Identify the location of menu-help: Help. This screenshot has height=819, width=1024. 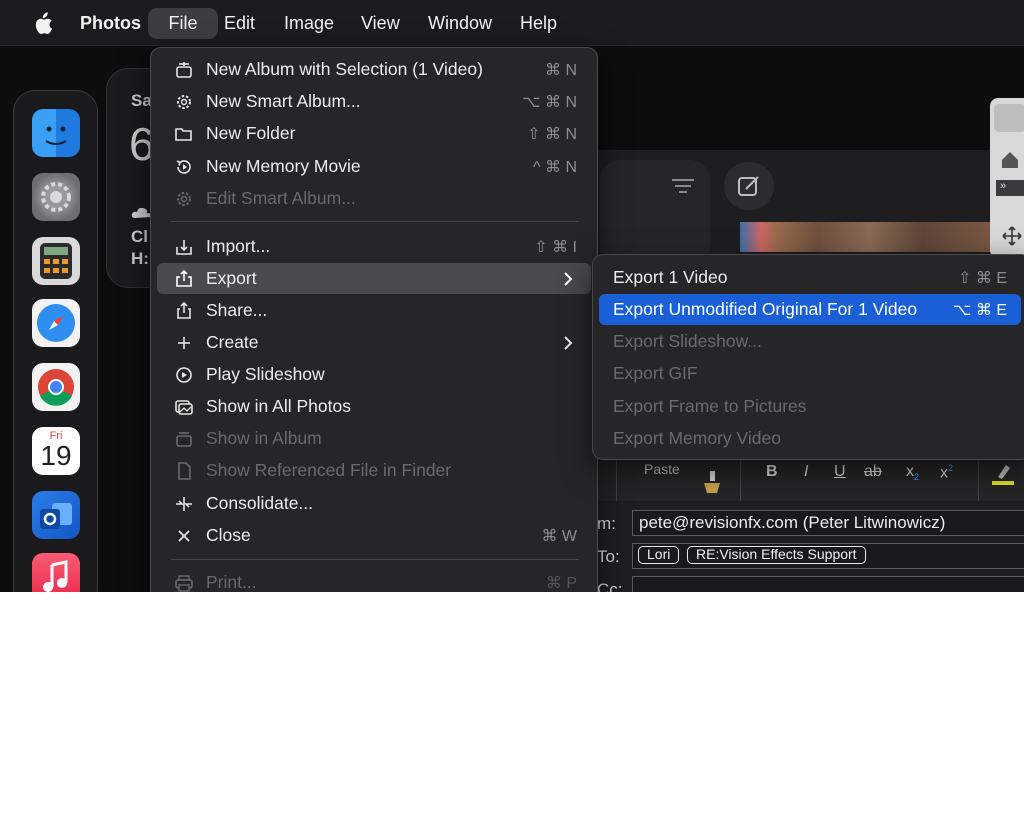
(538, 23).